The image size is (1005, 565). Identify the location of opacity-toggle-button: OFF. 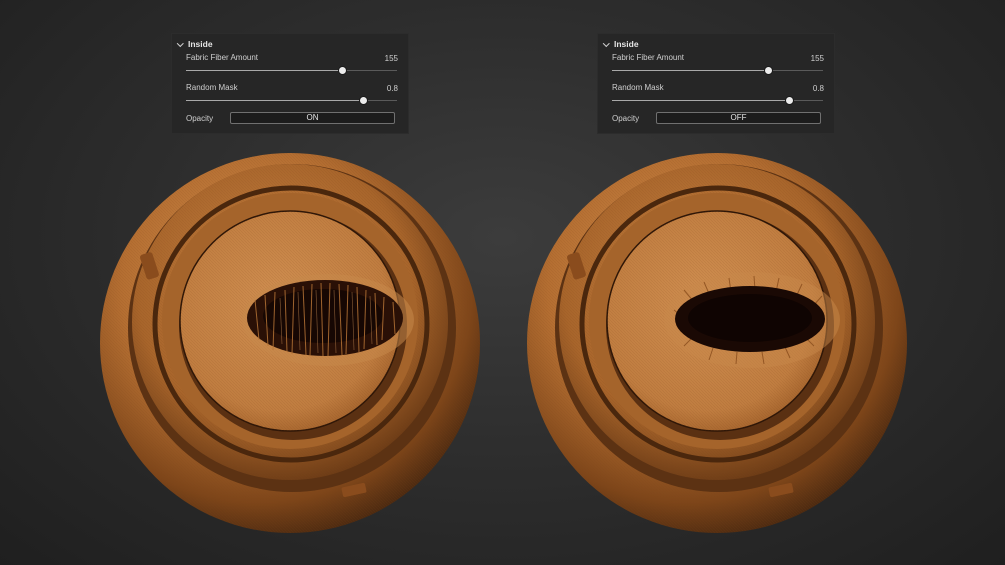
(738, 118).